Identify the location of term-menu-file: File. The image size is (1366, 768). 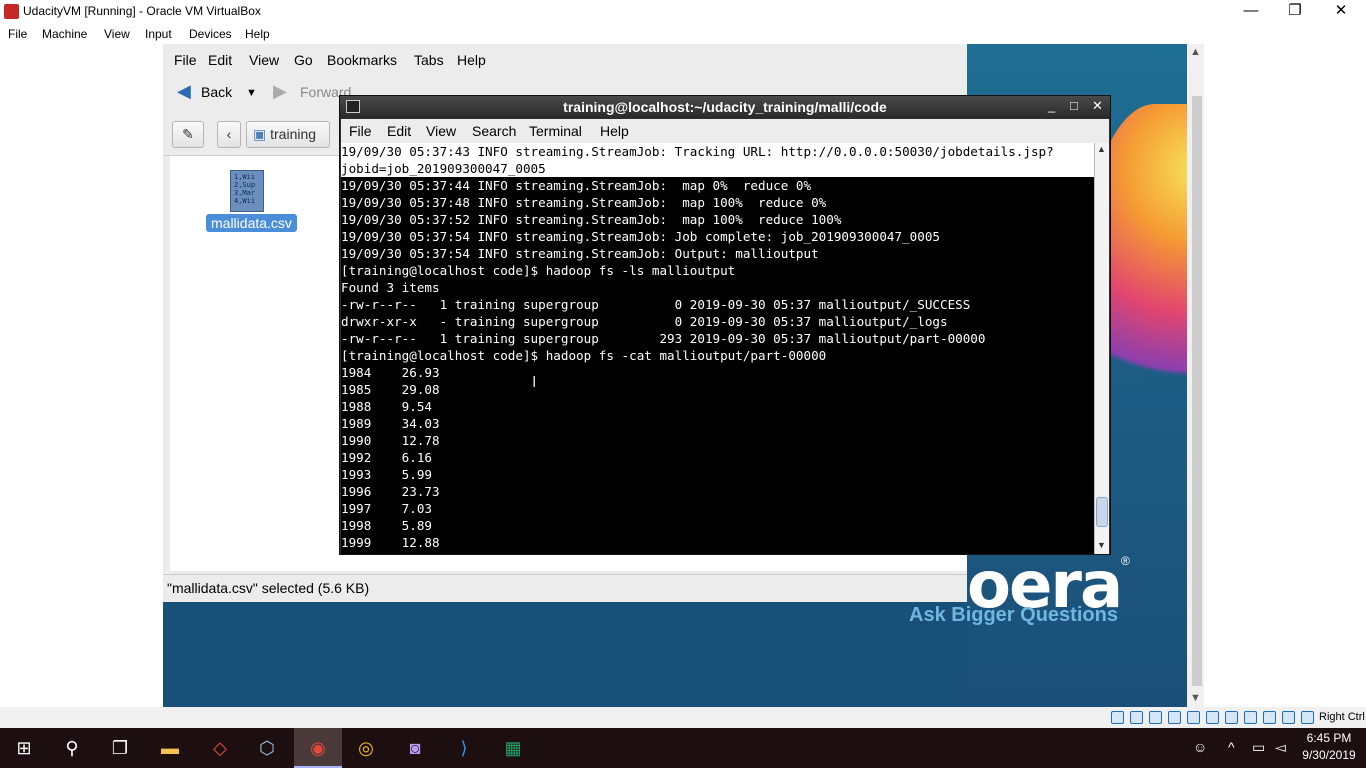
(360, 131).